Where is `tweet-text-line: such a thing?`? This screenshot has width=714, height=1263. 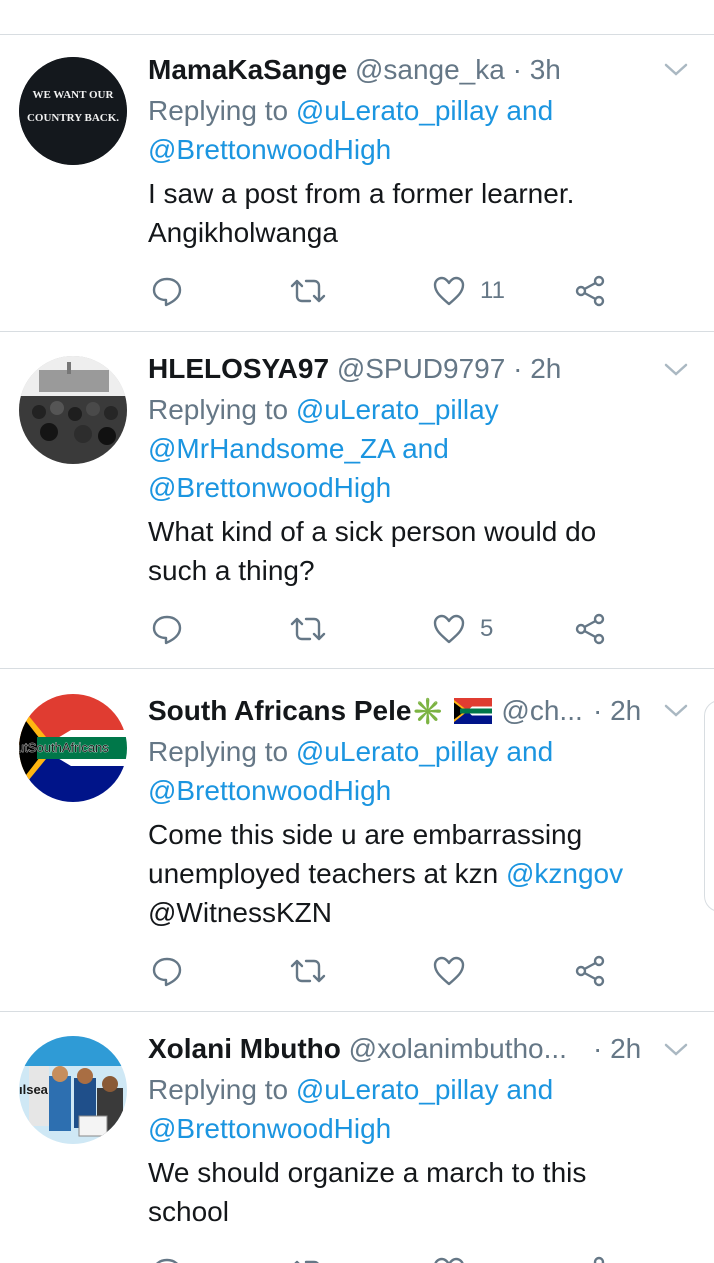 tweet-text-line: such a thing? is located at coordinates (231, 570).